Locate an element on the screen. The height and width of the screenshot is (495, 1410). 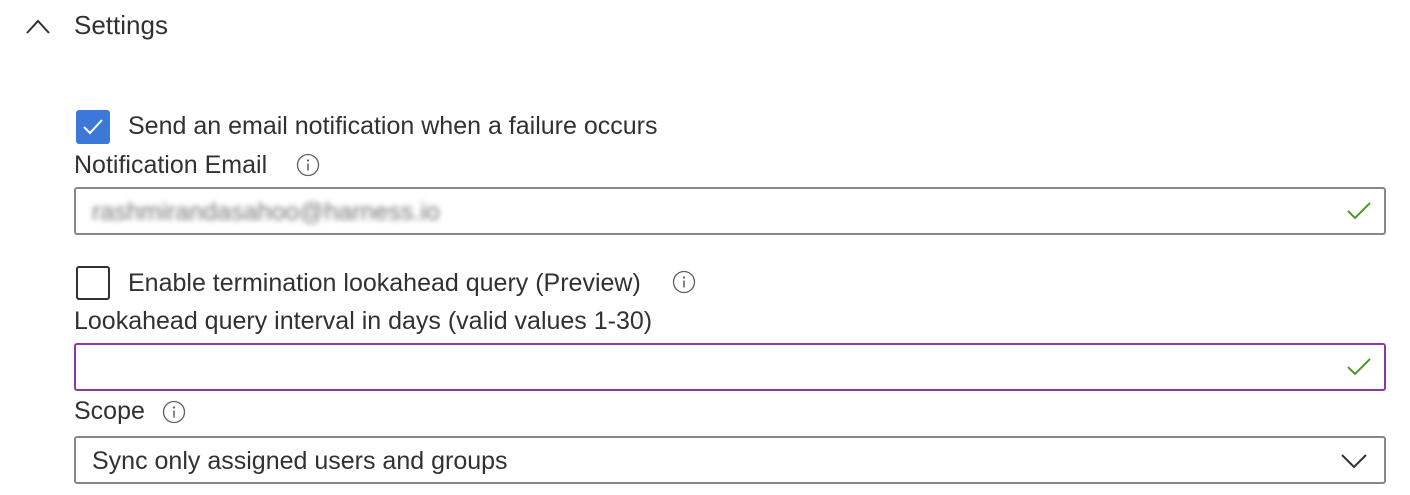
lookahead-checkbox is located at coordinates (93, 283).